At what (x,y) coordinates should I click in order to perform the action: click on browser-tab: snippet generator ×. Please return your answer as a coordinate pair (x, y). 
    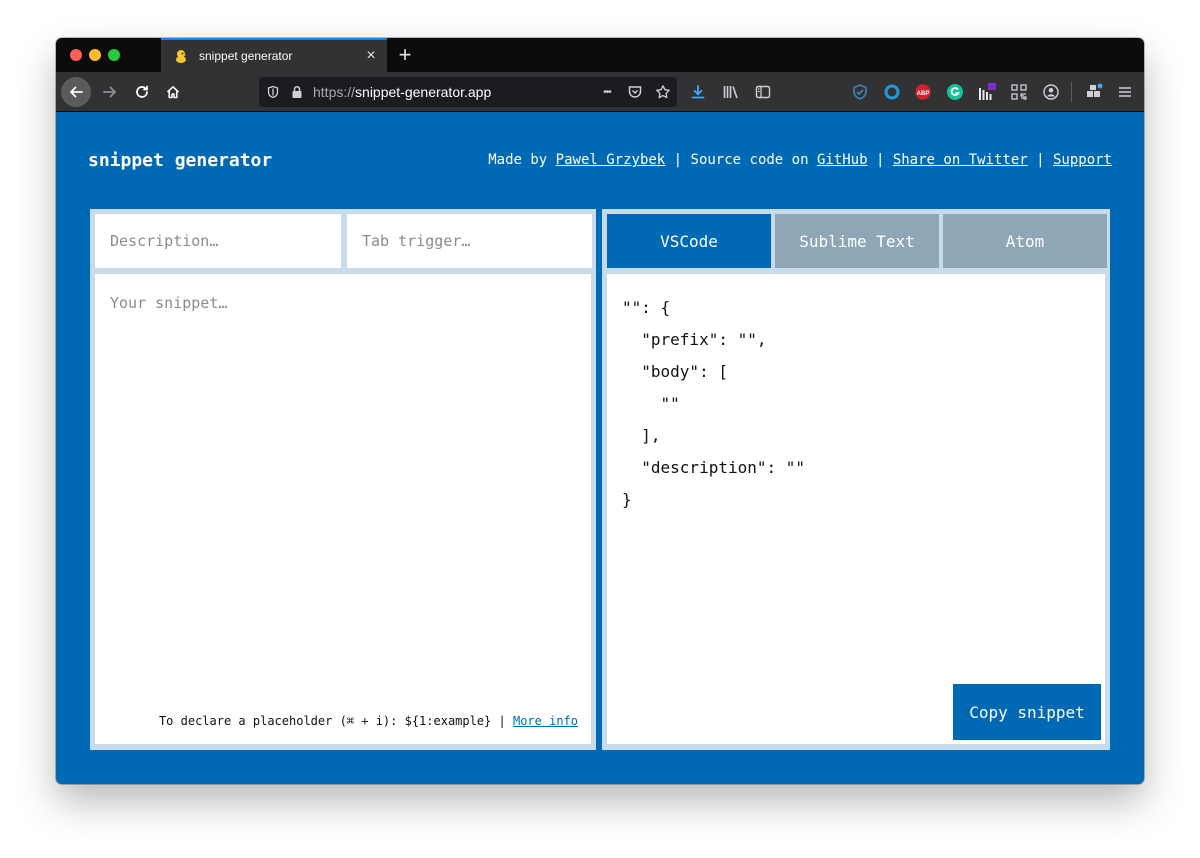
    Looking at the image, I should click on (274, 55).